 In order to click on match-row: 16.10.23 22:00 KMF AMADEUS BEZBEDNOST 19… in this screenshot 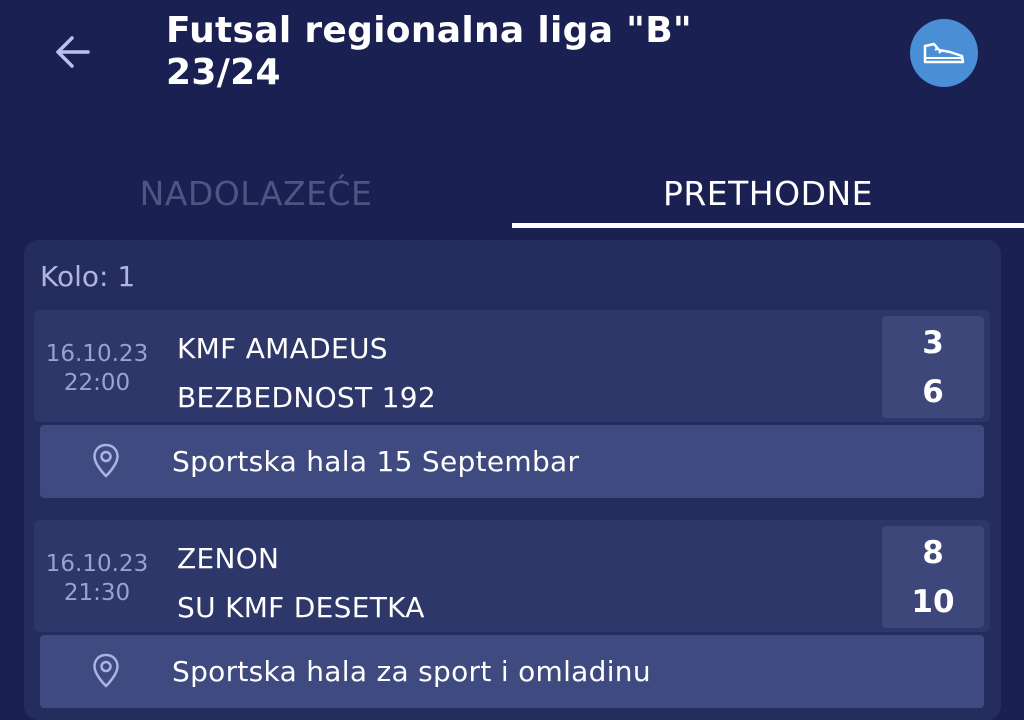, I will do `click(512, 366)`.